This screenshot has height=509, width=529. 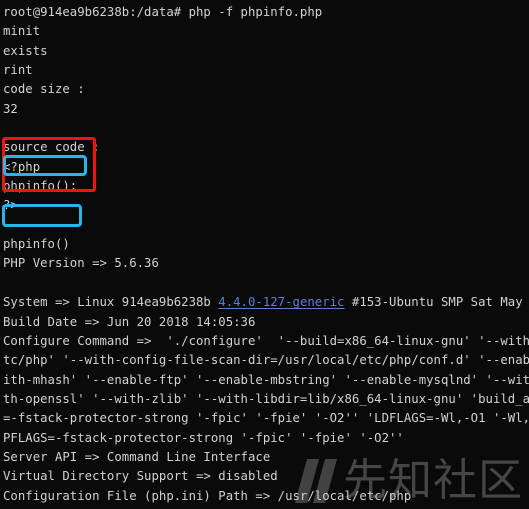 I want to click on terminal-line-php-version: PHP Version => 5.6.36, so click(x=81, y=263).